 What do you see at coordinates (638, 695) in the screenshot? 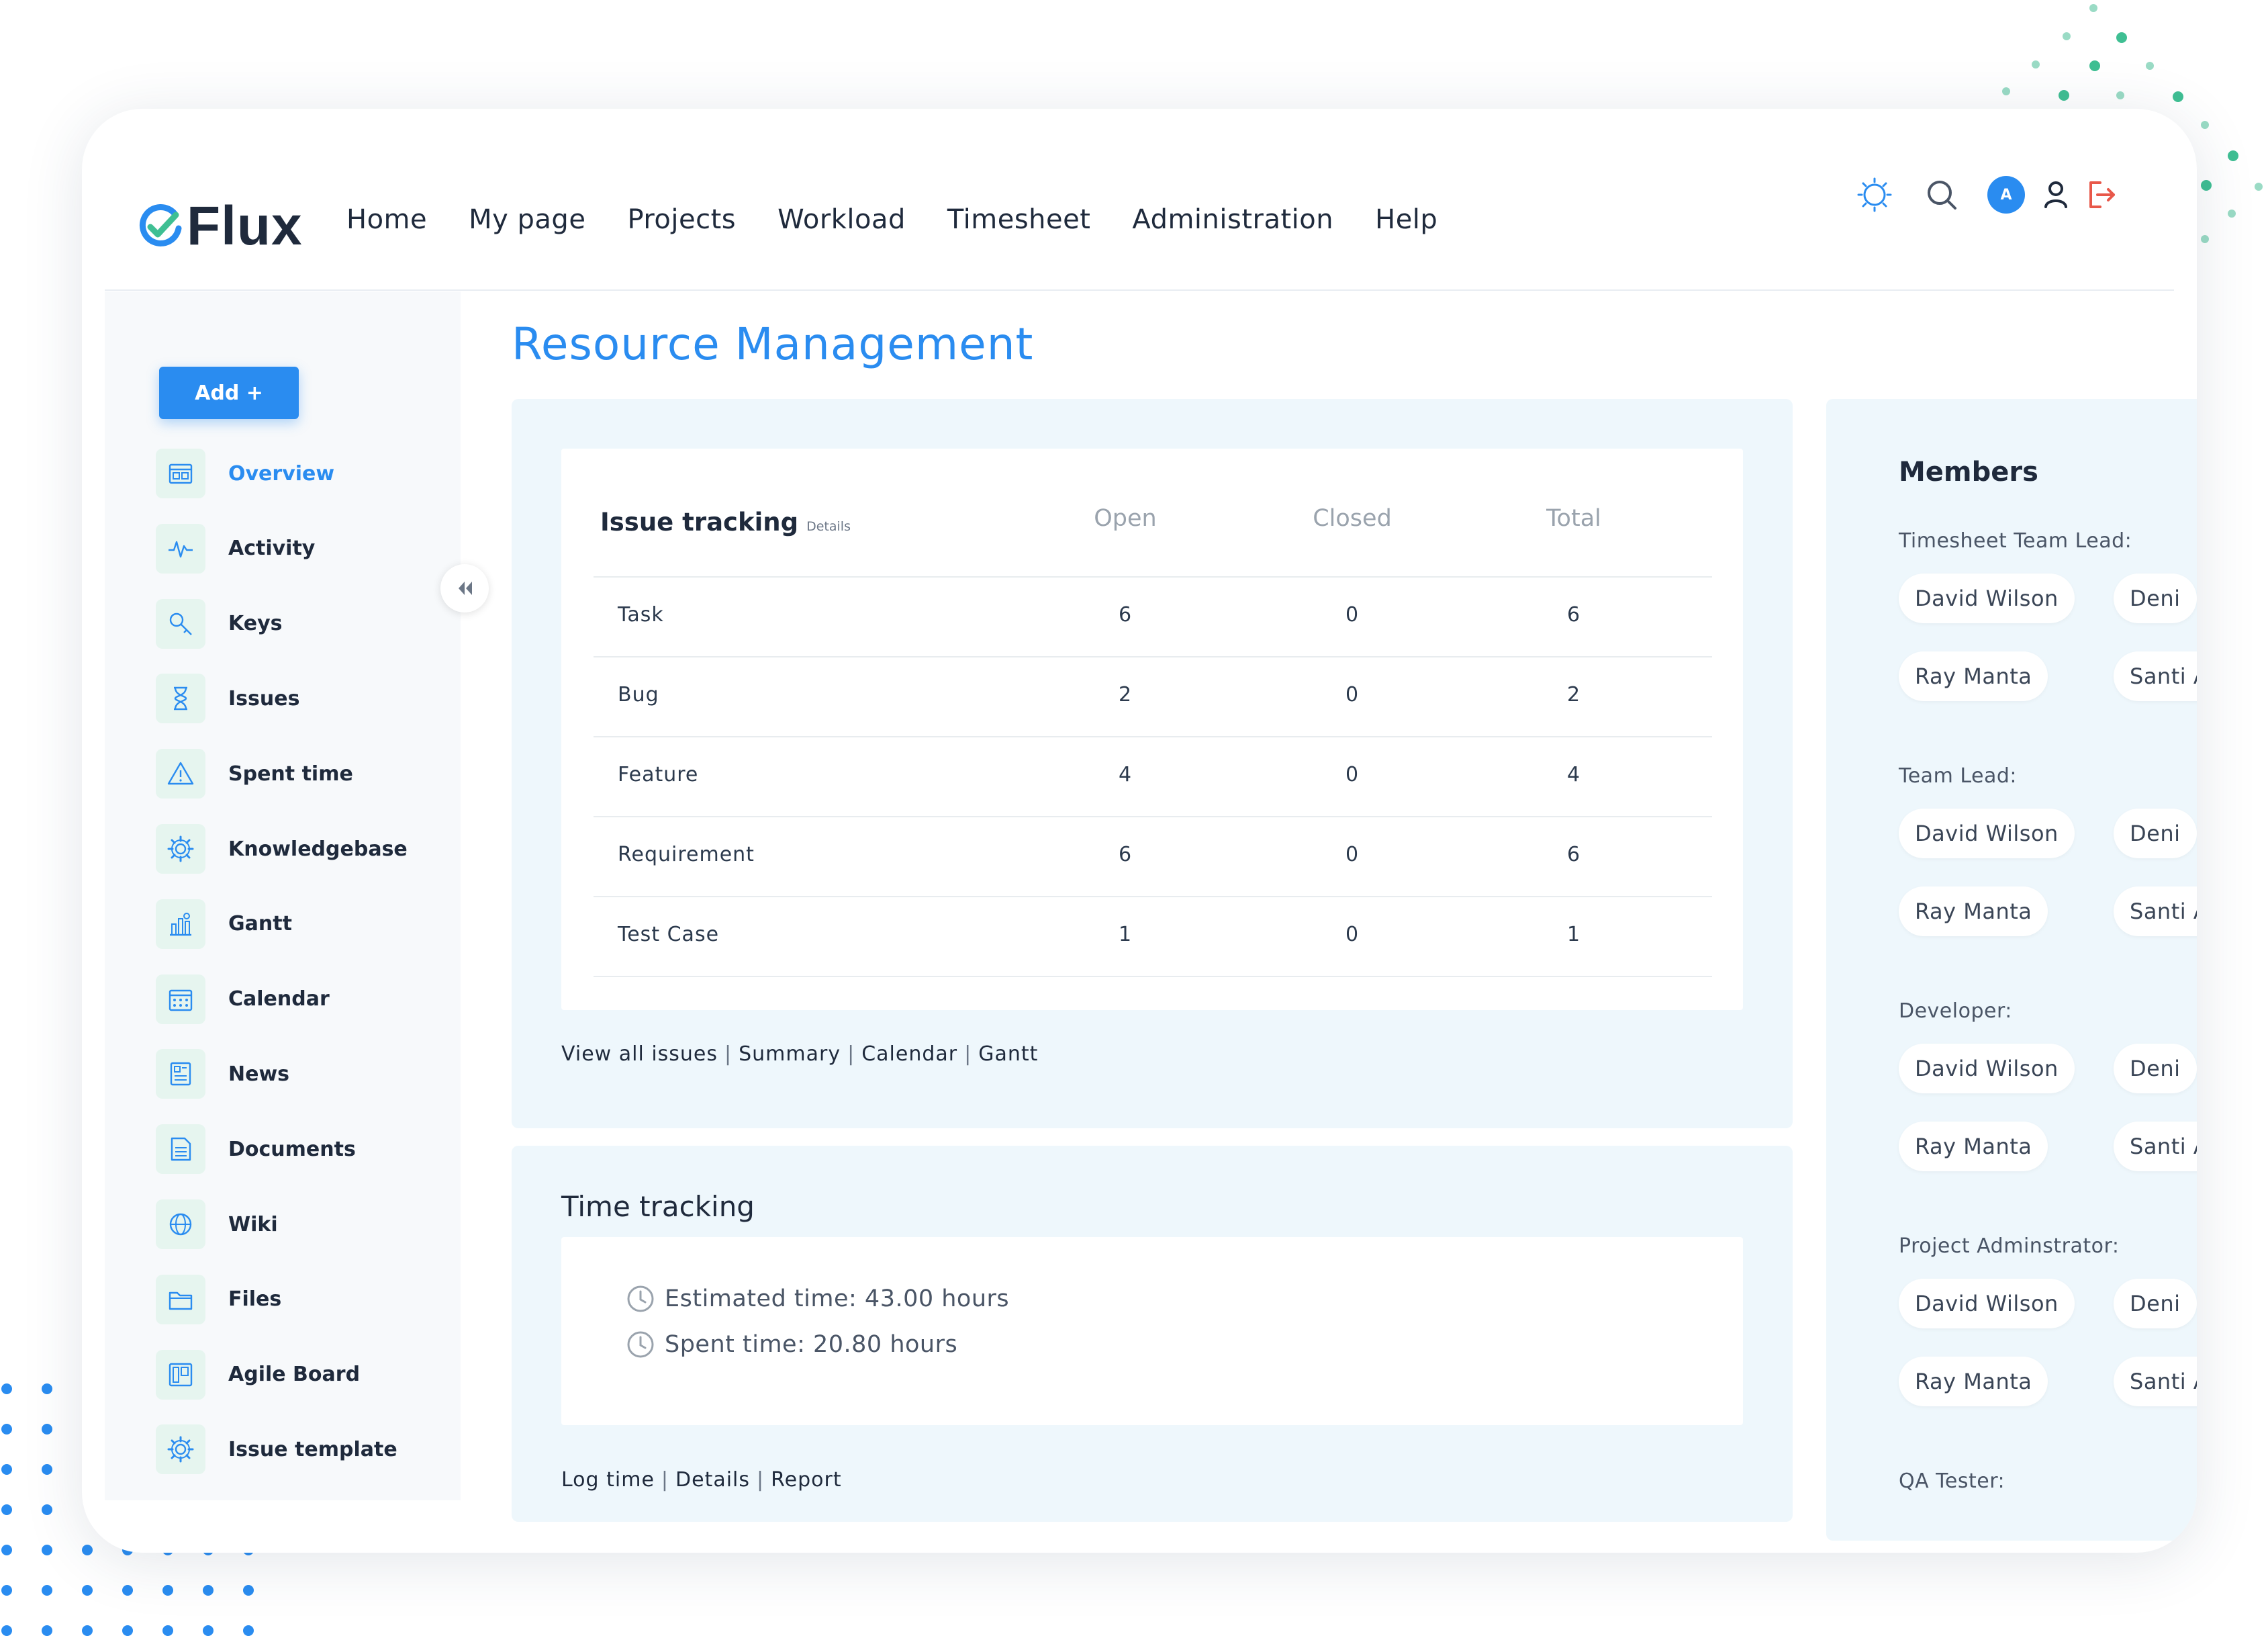
I see `issue-type-name: Bug` at bounding box center [638, 695].